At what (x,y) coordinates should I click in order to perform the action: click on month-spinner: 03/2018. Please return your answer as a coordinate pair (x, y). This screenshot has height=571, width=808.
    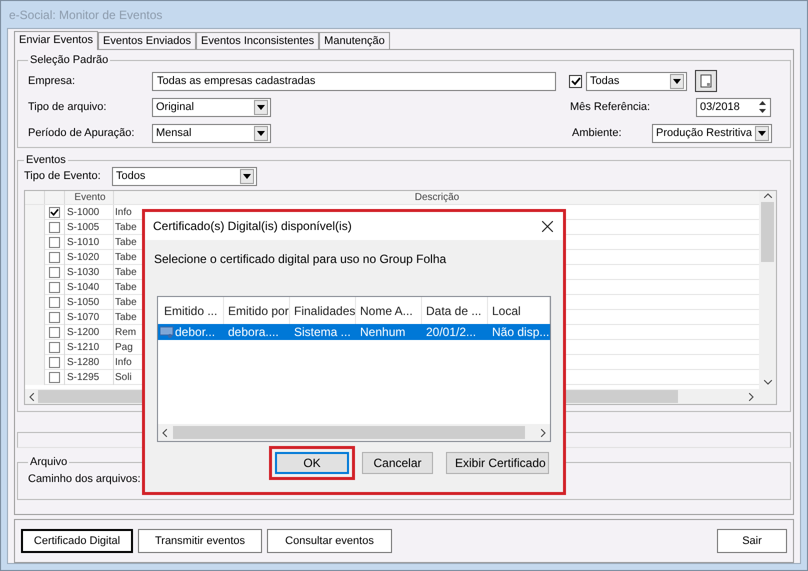
    Looking at the image, I should click on (733, 107).